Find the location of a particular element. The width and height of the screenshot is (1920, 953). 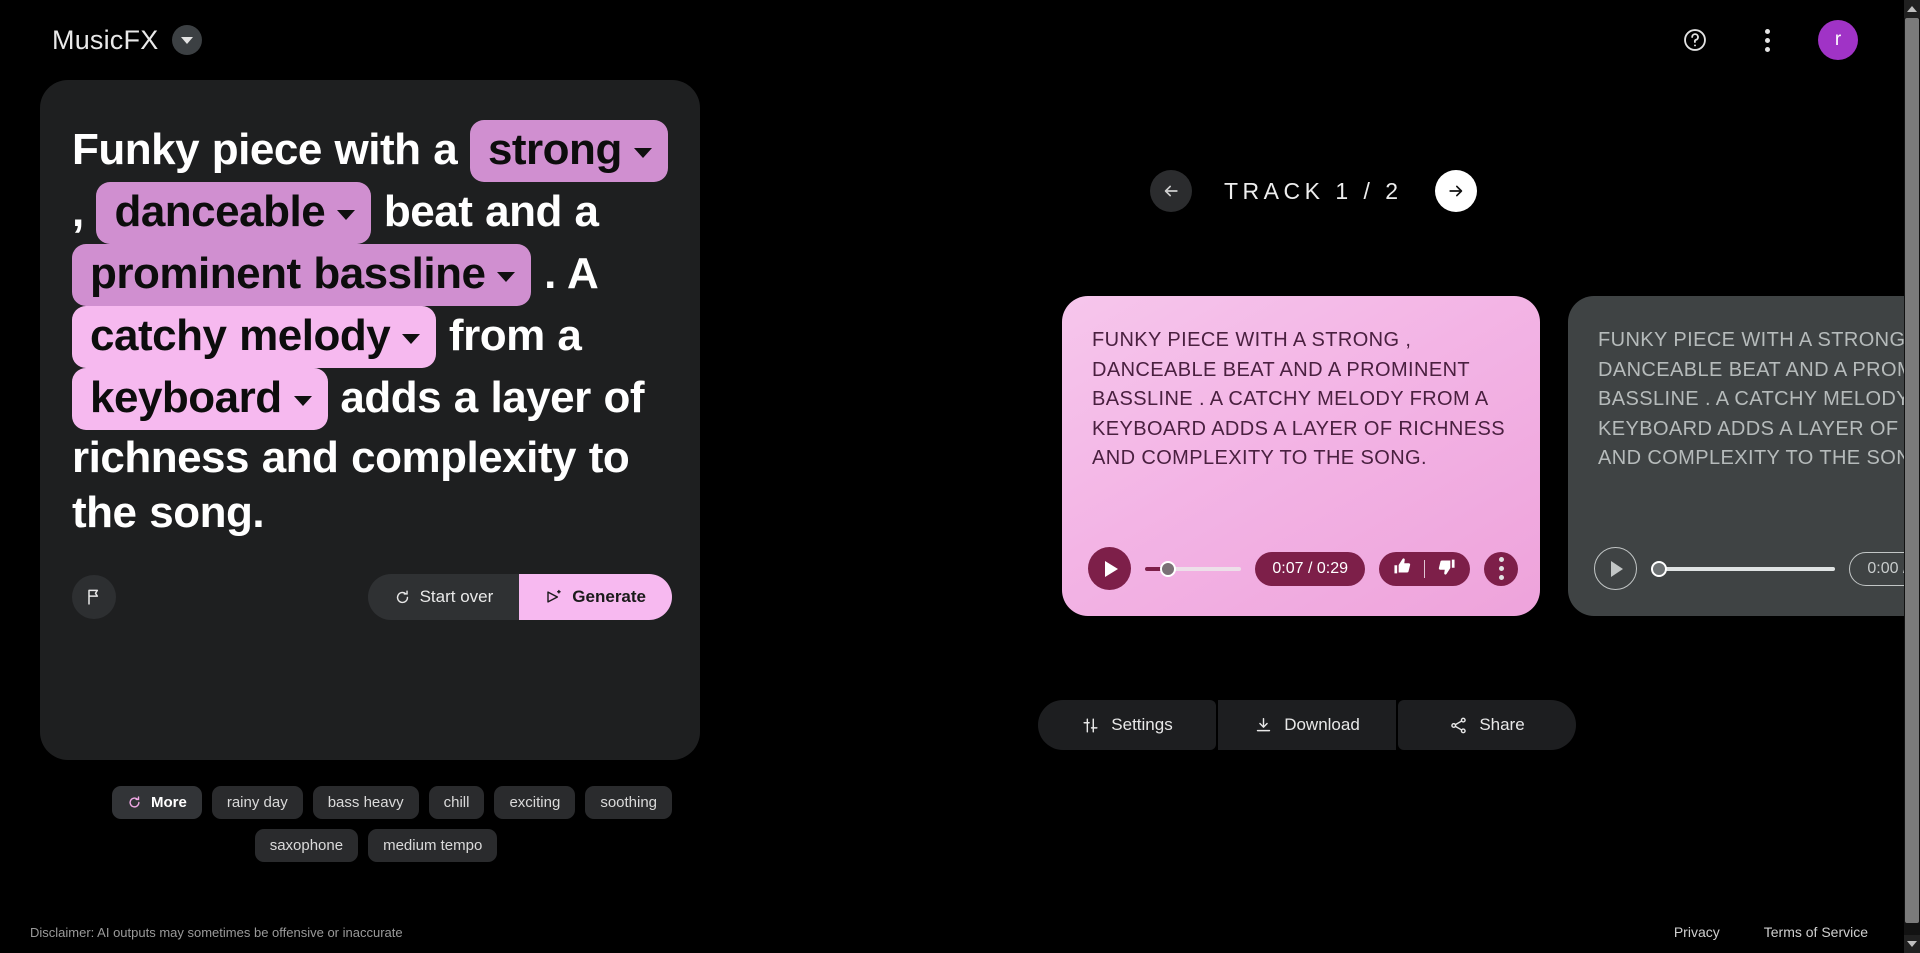

arrow-right-icon is located at coordinates (1455, 191).